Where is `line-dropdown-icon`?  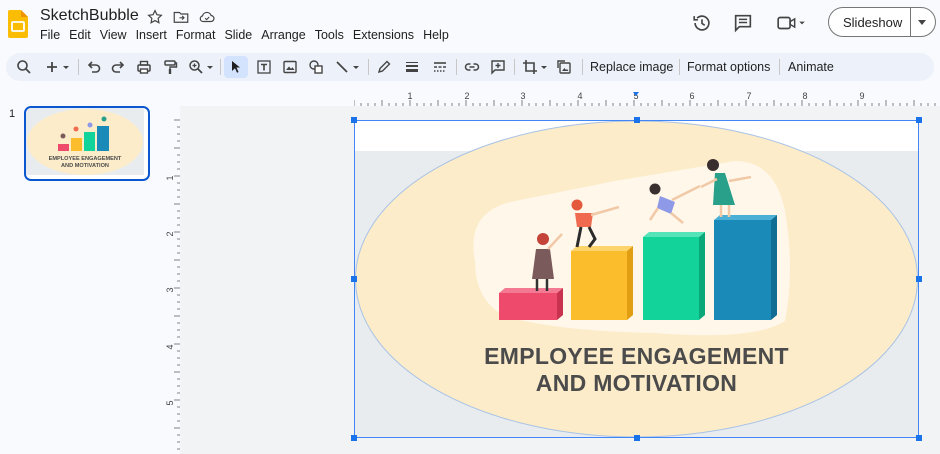
line-dropdown-icon is located at coordinates (356, 67).